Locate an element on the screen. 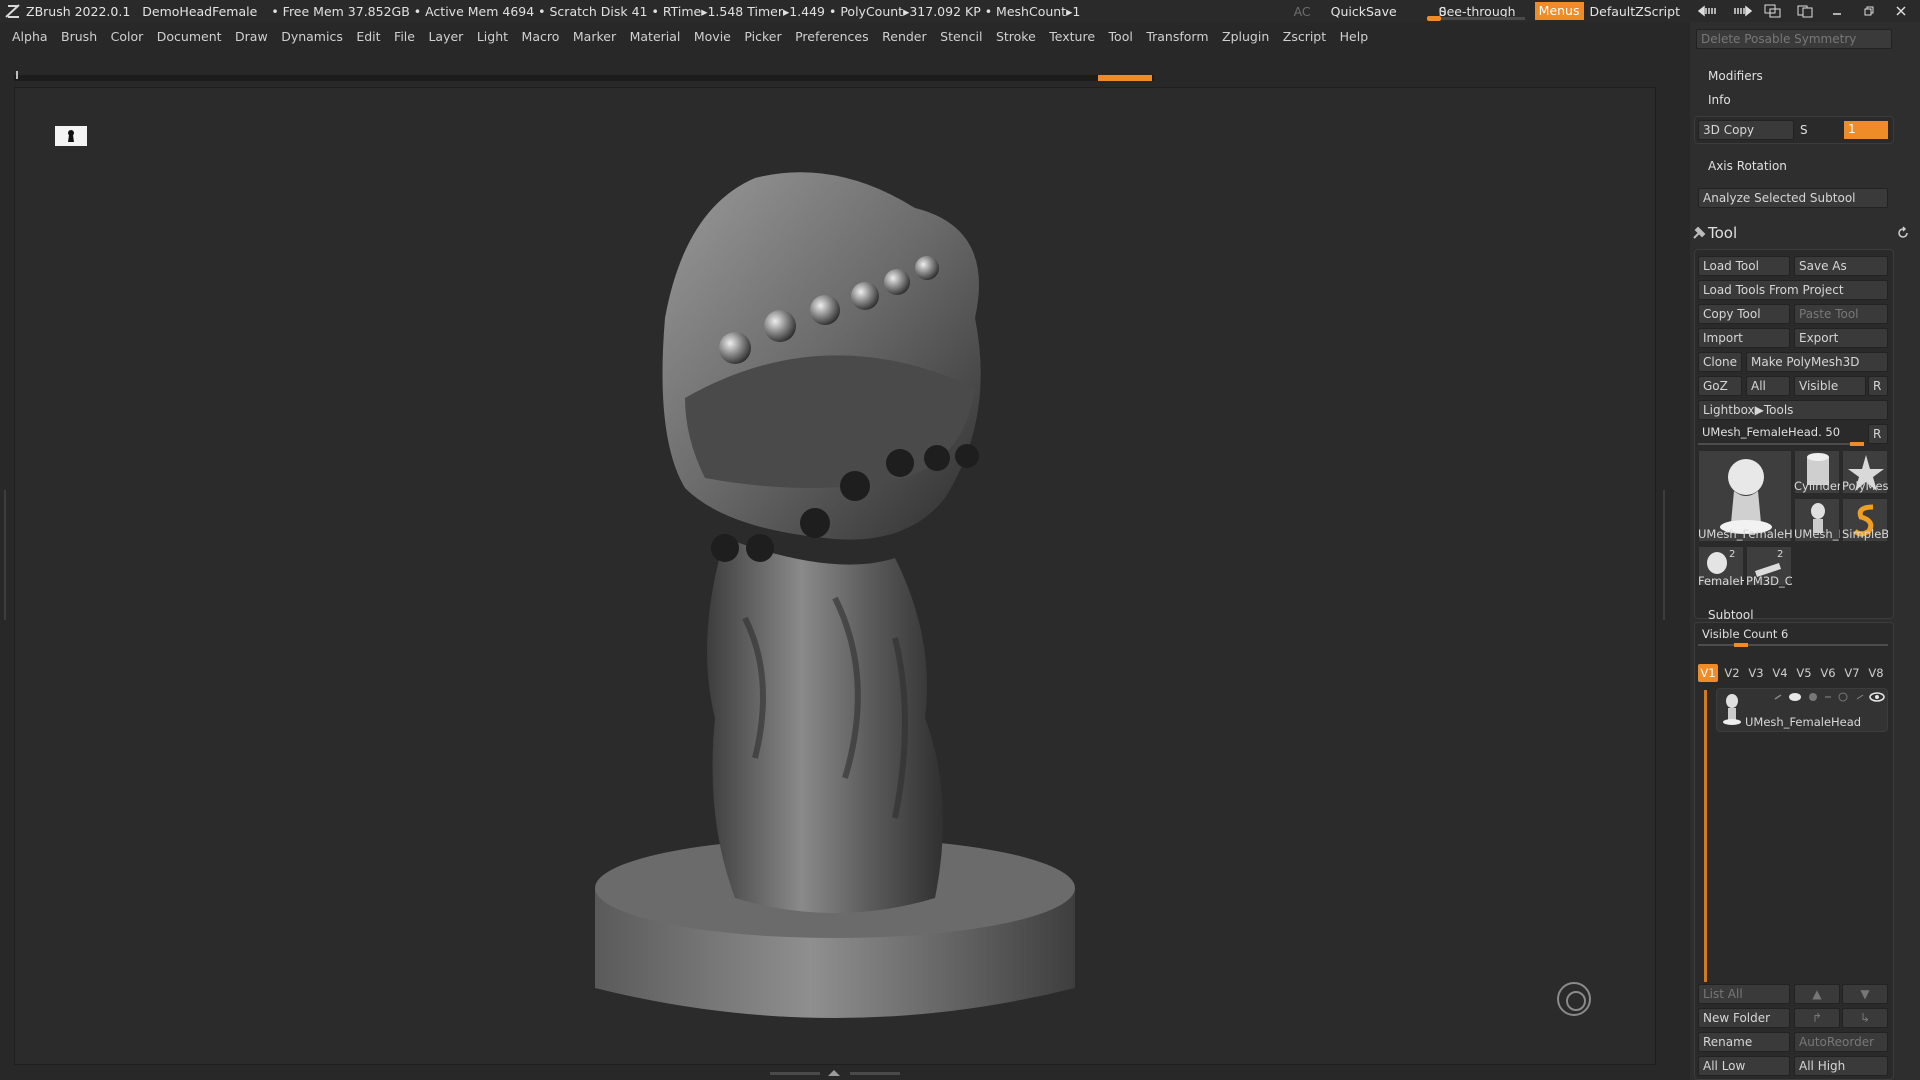 The image size is (1920, 1080). save-as-button: Save As is located at coordinates (1841, 266).